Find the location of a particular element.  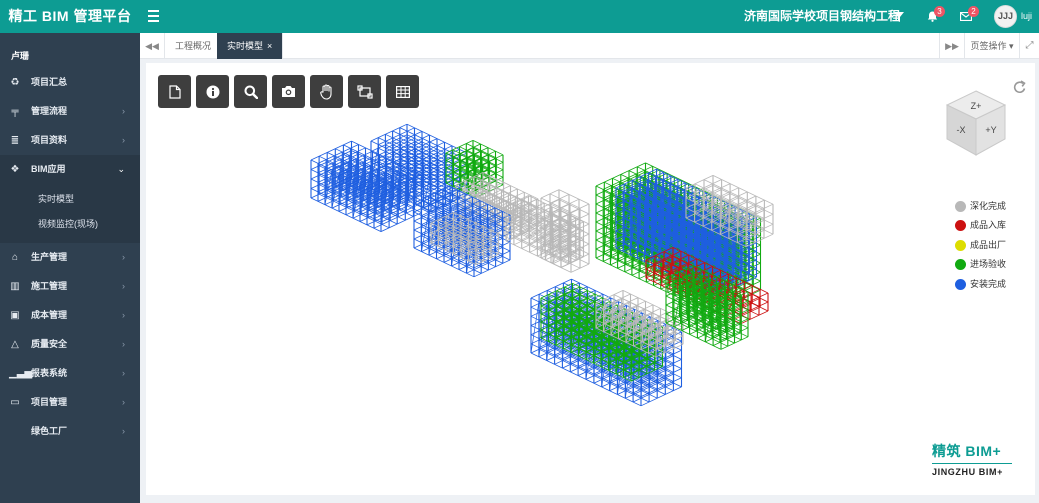

sidebar-item-cost: ▣ 成本管理 › is located at coordinates (70, 315).